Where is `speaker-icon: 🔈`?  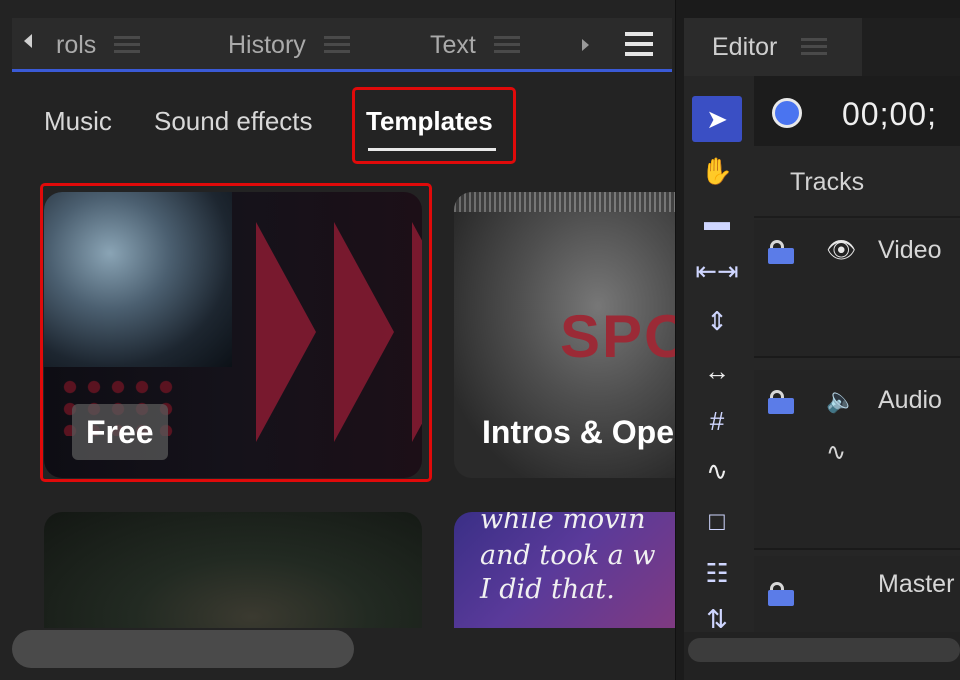
speaker-icon: 🔈 is located at coordinates (841, 400).